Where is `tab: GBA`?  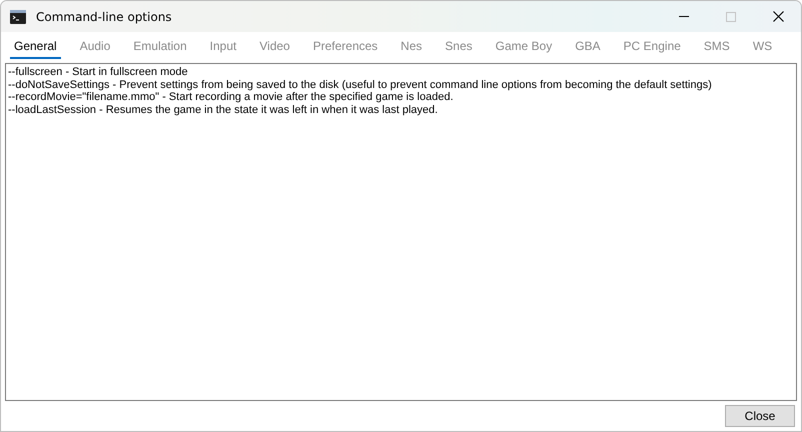
tab: GBA is located at coordinates (587, 48).